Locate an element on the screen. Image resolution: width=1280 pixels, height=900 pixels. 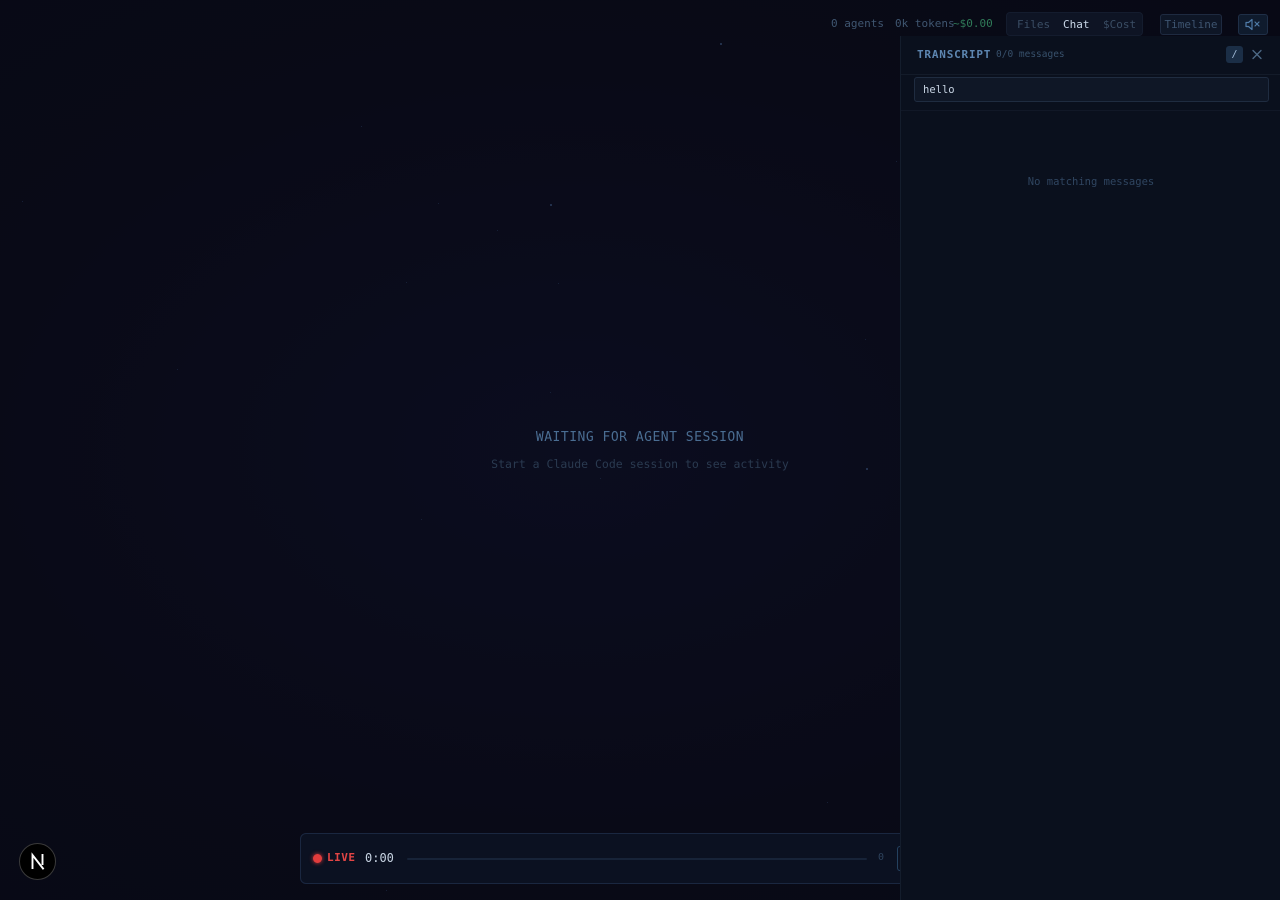
event-count: 0 is located at coordinates (881, 857).